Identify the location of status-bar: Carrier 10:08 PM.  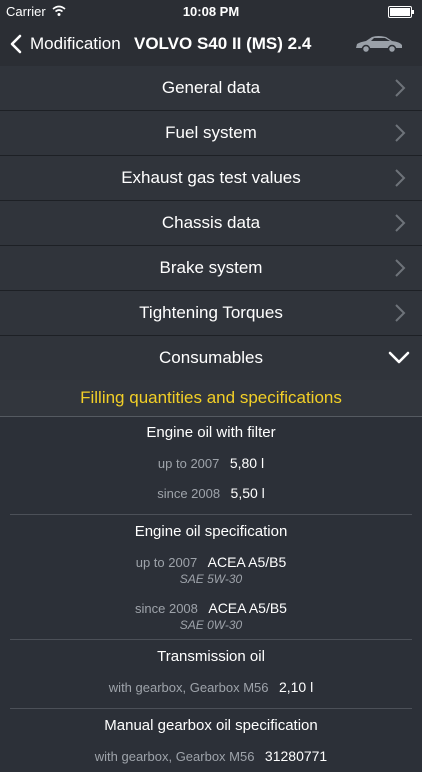
(211, 11).